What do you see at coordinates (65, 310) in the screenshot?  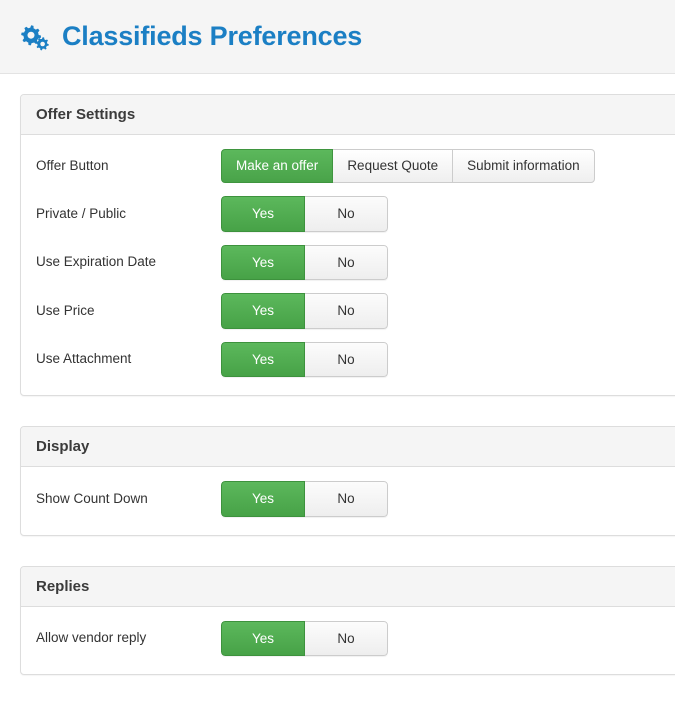 I see `form-label: Use Price` at bounding box center [65, 310].